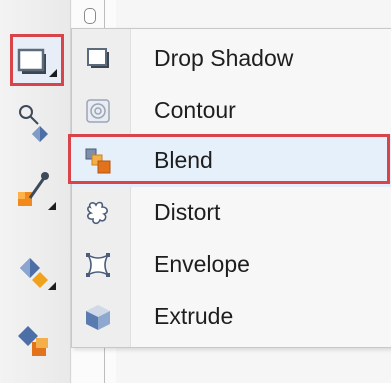  I want to click on menu-item-drop-shadow: Drop Shadow, so click(231, 59).